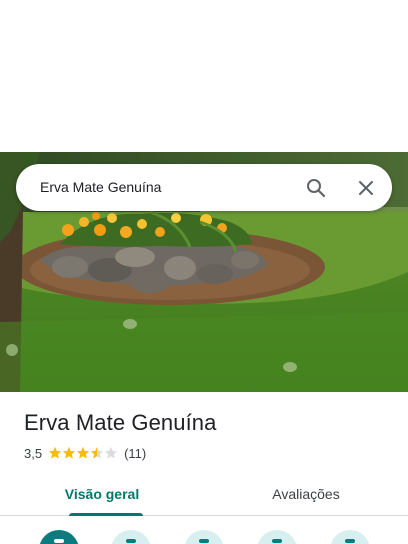  What do you see at coordinates (204, 187) in the screenshot?
I see `search-bar: Erva Mate Genuína` at bounding box center [204, 187].